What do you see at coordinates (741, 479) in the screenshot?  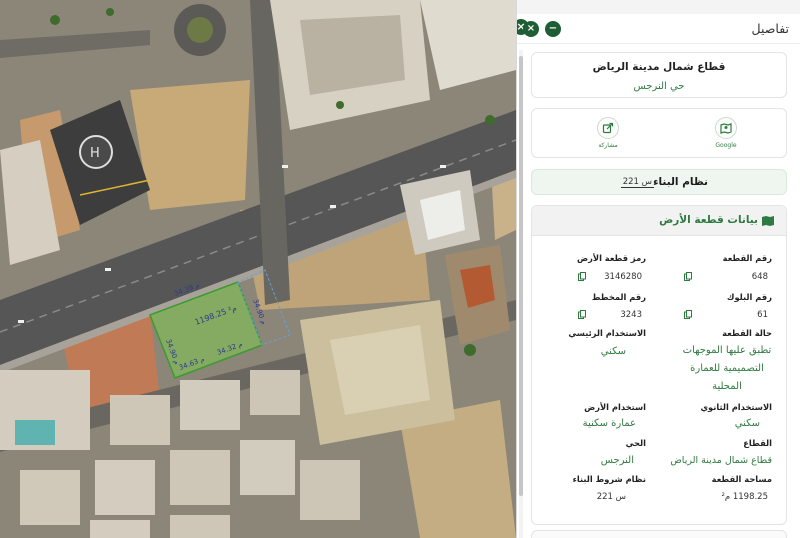 I see `parcel-area-label: مساحة القطعة` at bounding box center [741, 479].